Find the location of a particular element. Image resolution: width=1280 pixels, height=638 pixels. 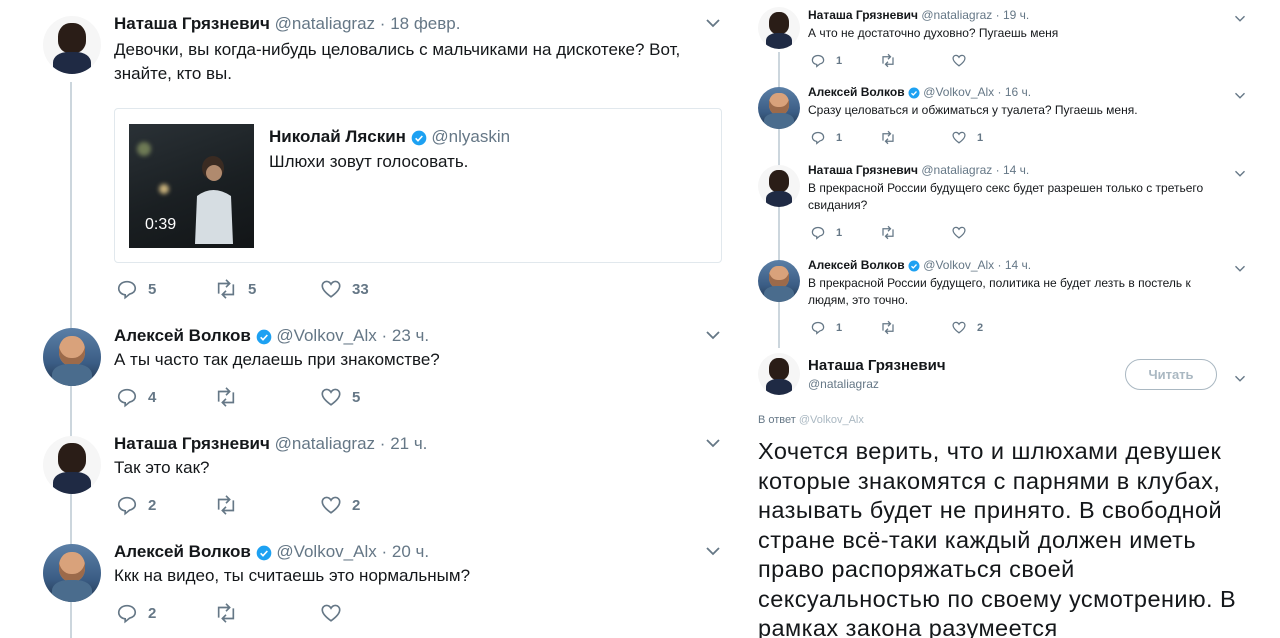

tweet-time: 16 ч. is located at coordinates (1018, 92).